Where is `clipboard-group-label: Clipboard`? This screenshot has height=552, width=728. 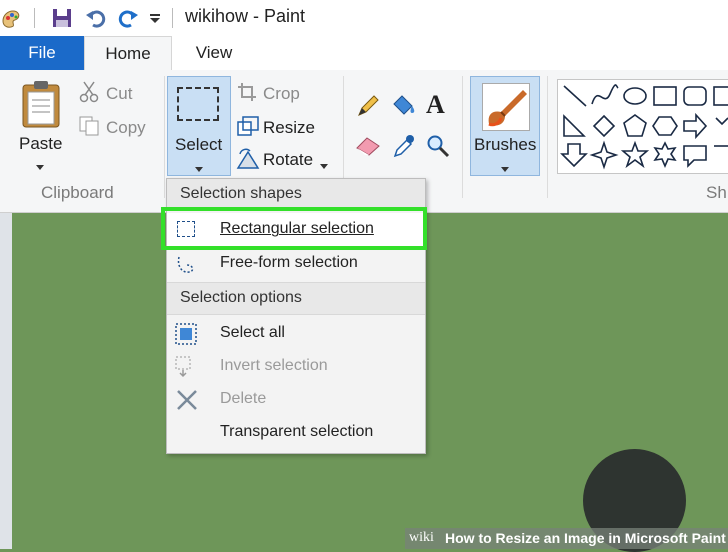
clipboard-group-label: Clipboard is located at coordinates (77, 192).